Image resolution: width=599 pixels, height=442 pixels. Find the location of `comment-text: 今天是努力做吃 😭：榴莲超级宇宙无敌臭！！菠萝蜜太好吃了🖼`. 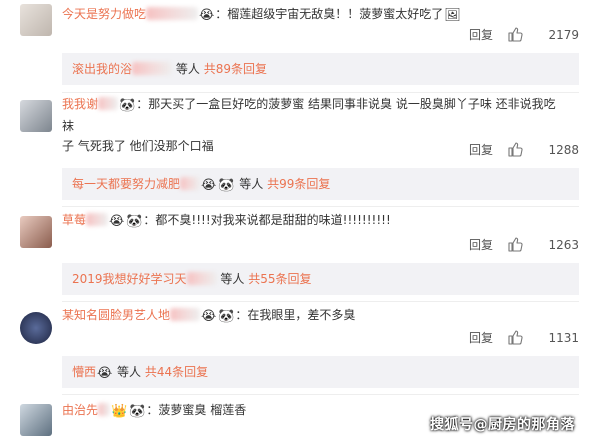

comment-text: 今天是努力做吃 😭：榴莲超级宇宙无敌臭！！菠萝蜜太好吃了🖼 is located at coordinates (312, 15).